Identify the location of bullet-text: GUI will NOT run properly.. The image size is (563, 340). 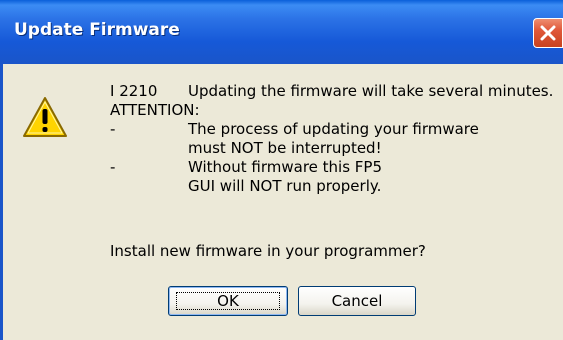
(285, 186).